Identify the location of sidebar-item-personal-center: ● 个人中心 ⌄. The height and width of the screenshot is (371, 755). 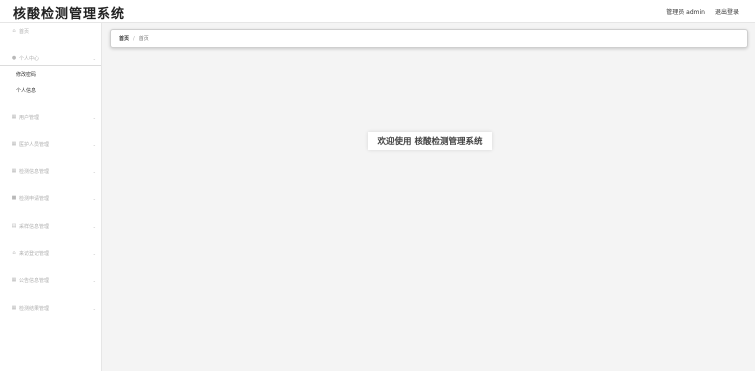
(50, 58).